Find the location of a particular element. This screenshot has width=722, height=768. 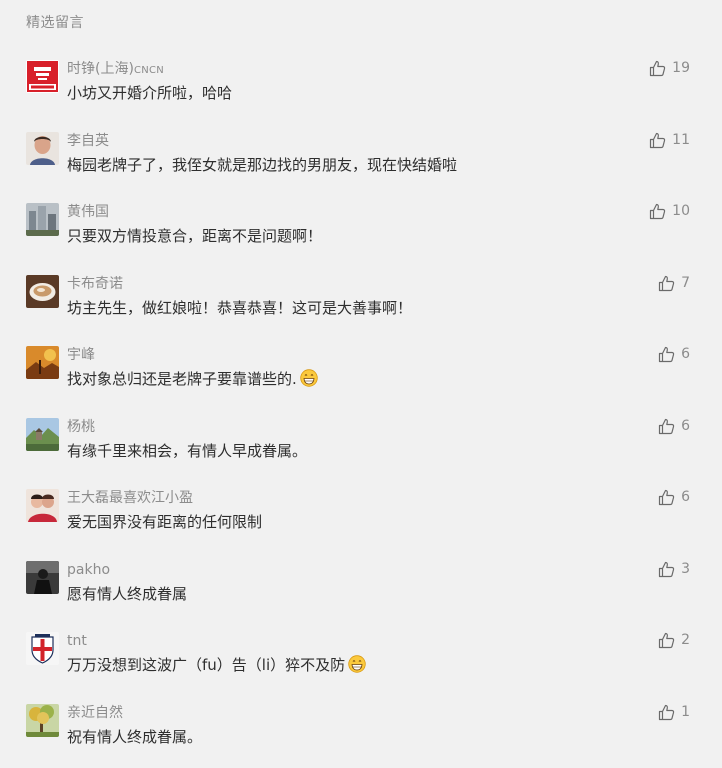

comment-text: 有缘千里来相会，有情人早成眷属。 is located at coordinates (187, 450).